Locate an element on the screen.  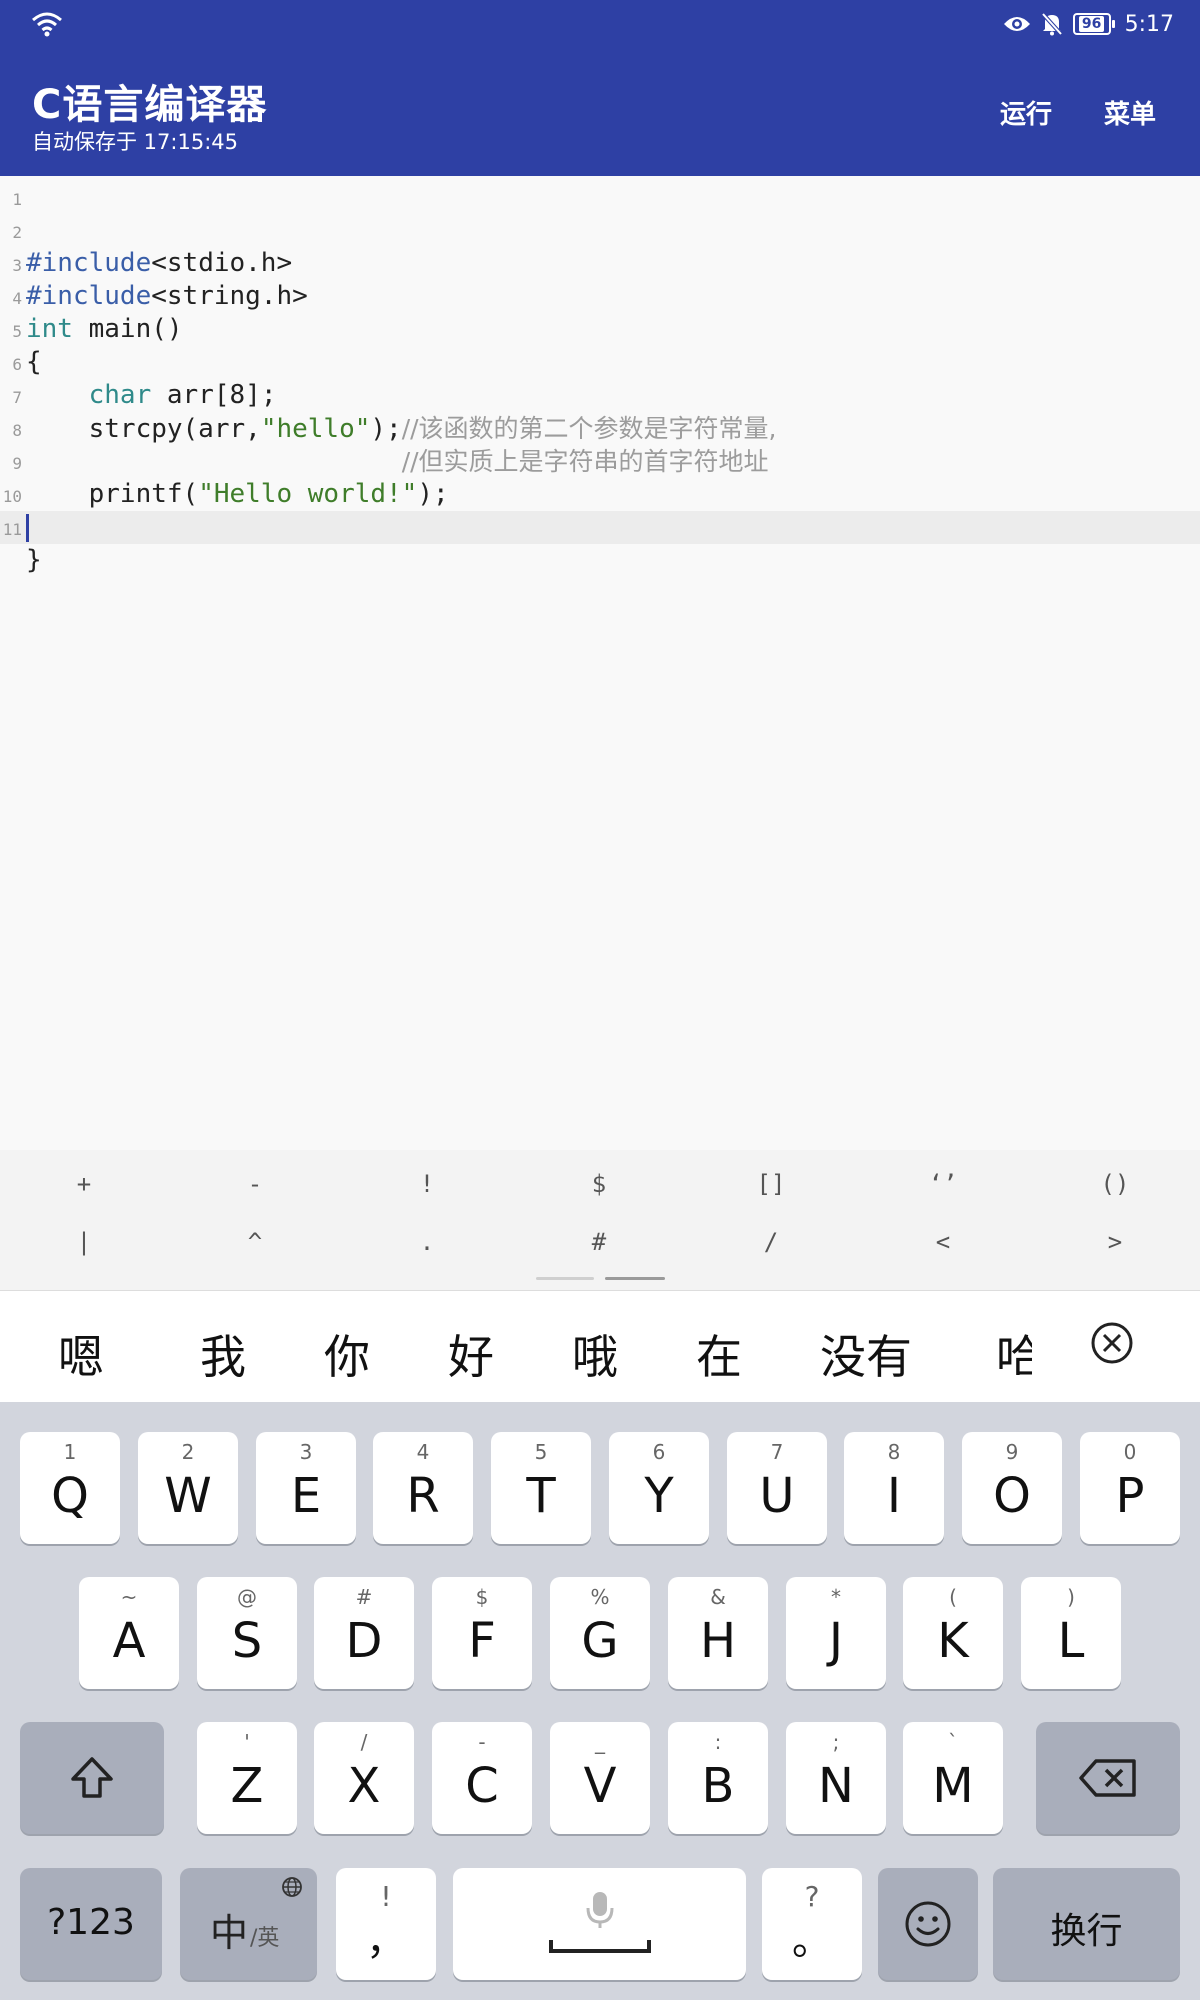
status-bar: 96 5:17 is located at coordinates (600, 24).